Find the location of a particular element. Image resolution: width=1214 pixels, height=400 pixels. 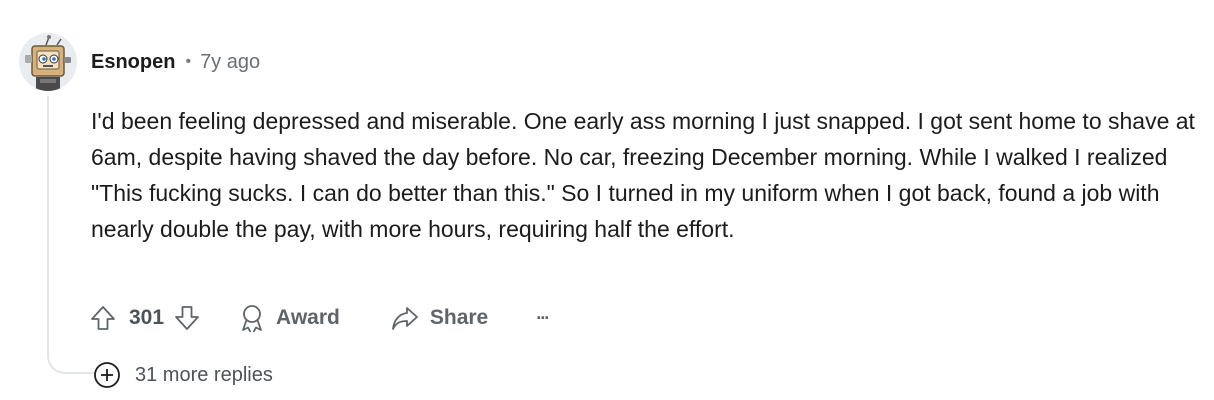

more-options-button: ··· is located at coordinates (543, 318).